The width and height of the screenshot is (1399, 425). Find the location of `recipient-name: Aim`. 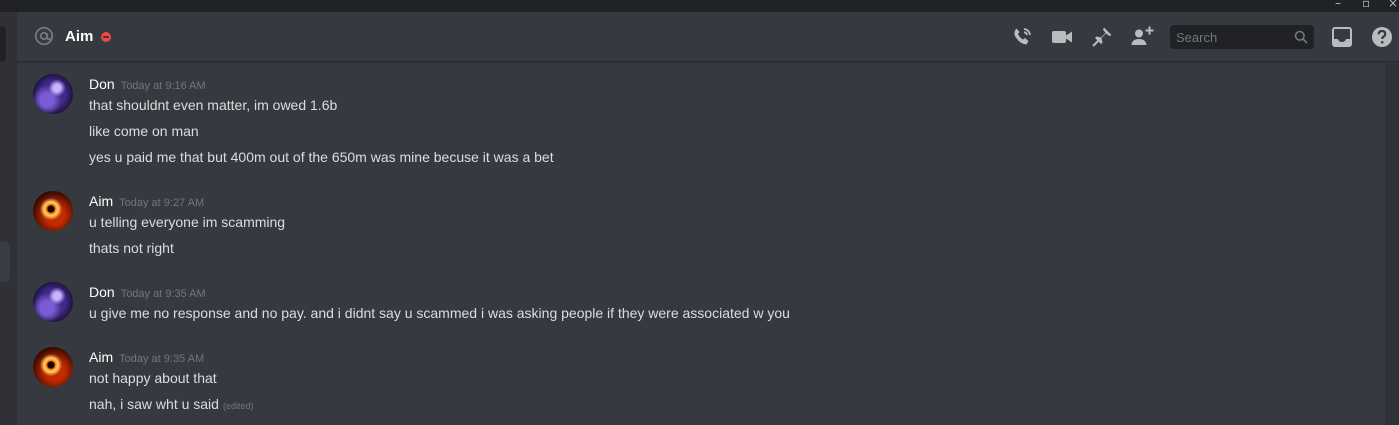

recipient-name: Aim is located at coordinates (79, 36).